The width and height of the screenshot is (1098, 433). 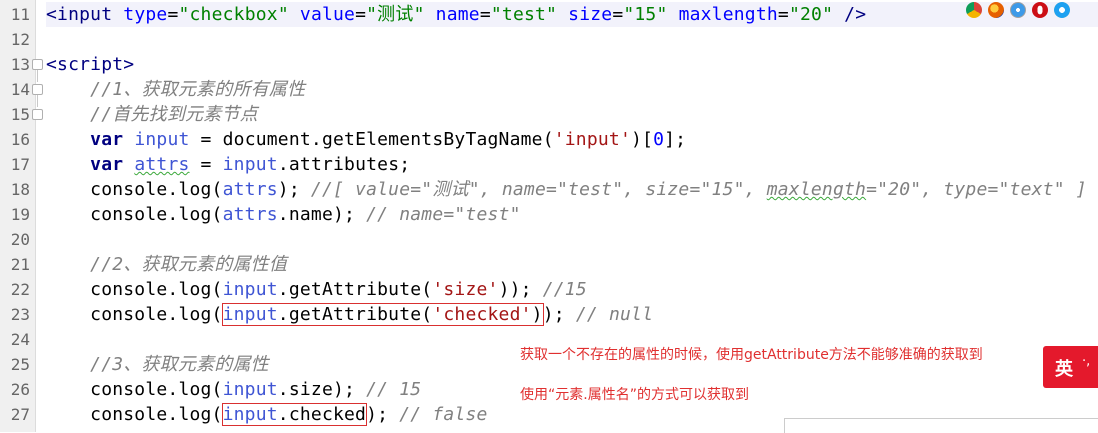 I want to click on code-line-19: console.log(attrs.name); // name="test", so click(x=283, y=214).